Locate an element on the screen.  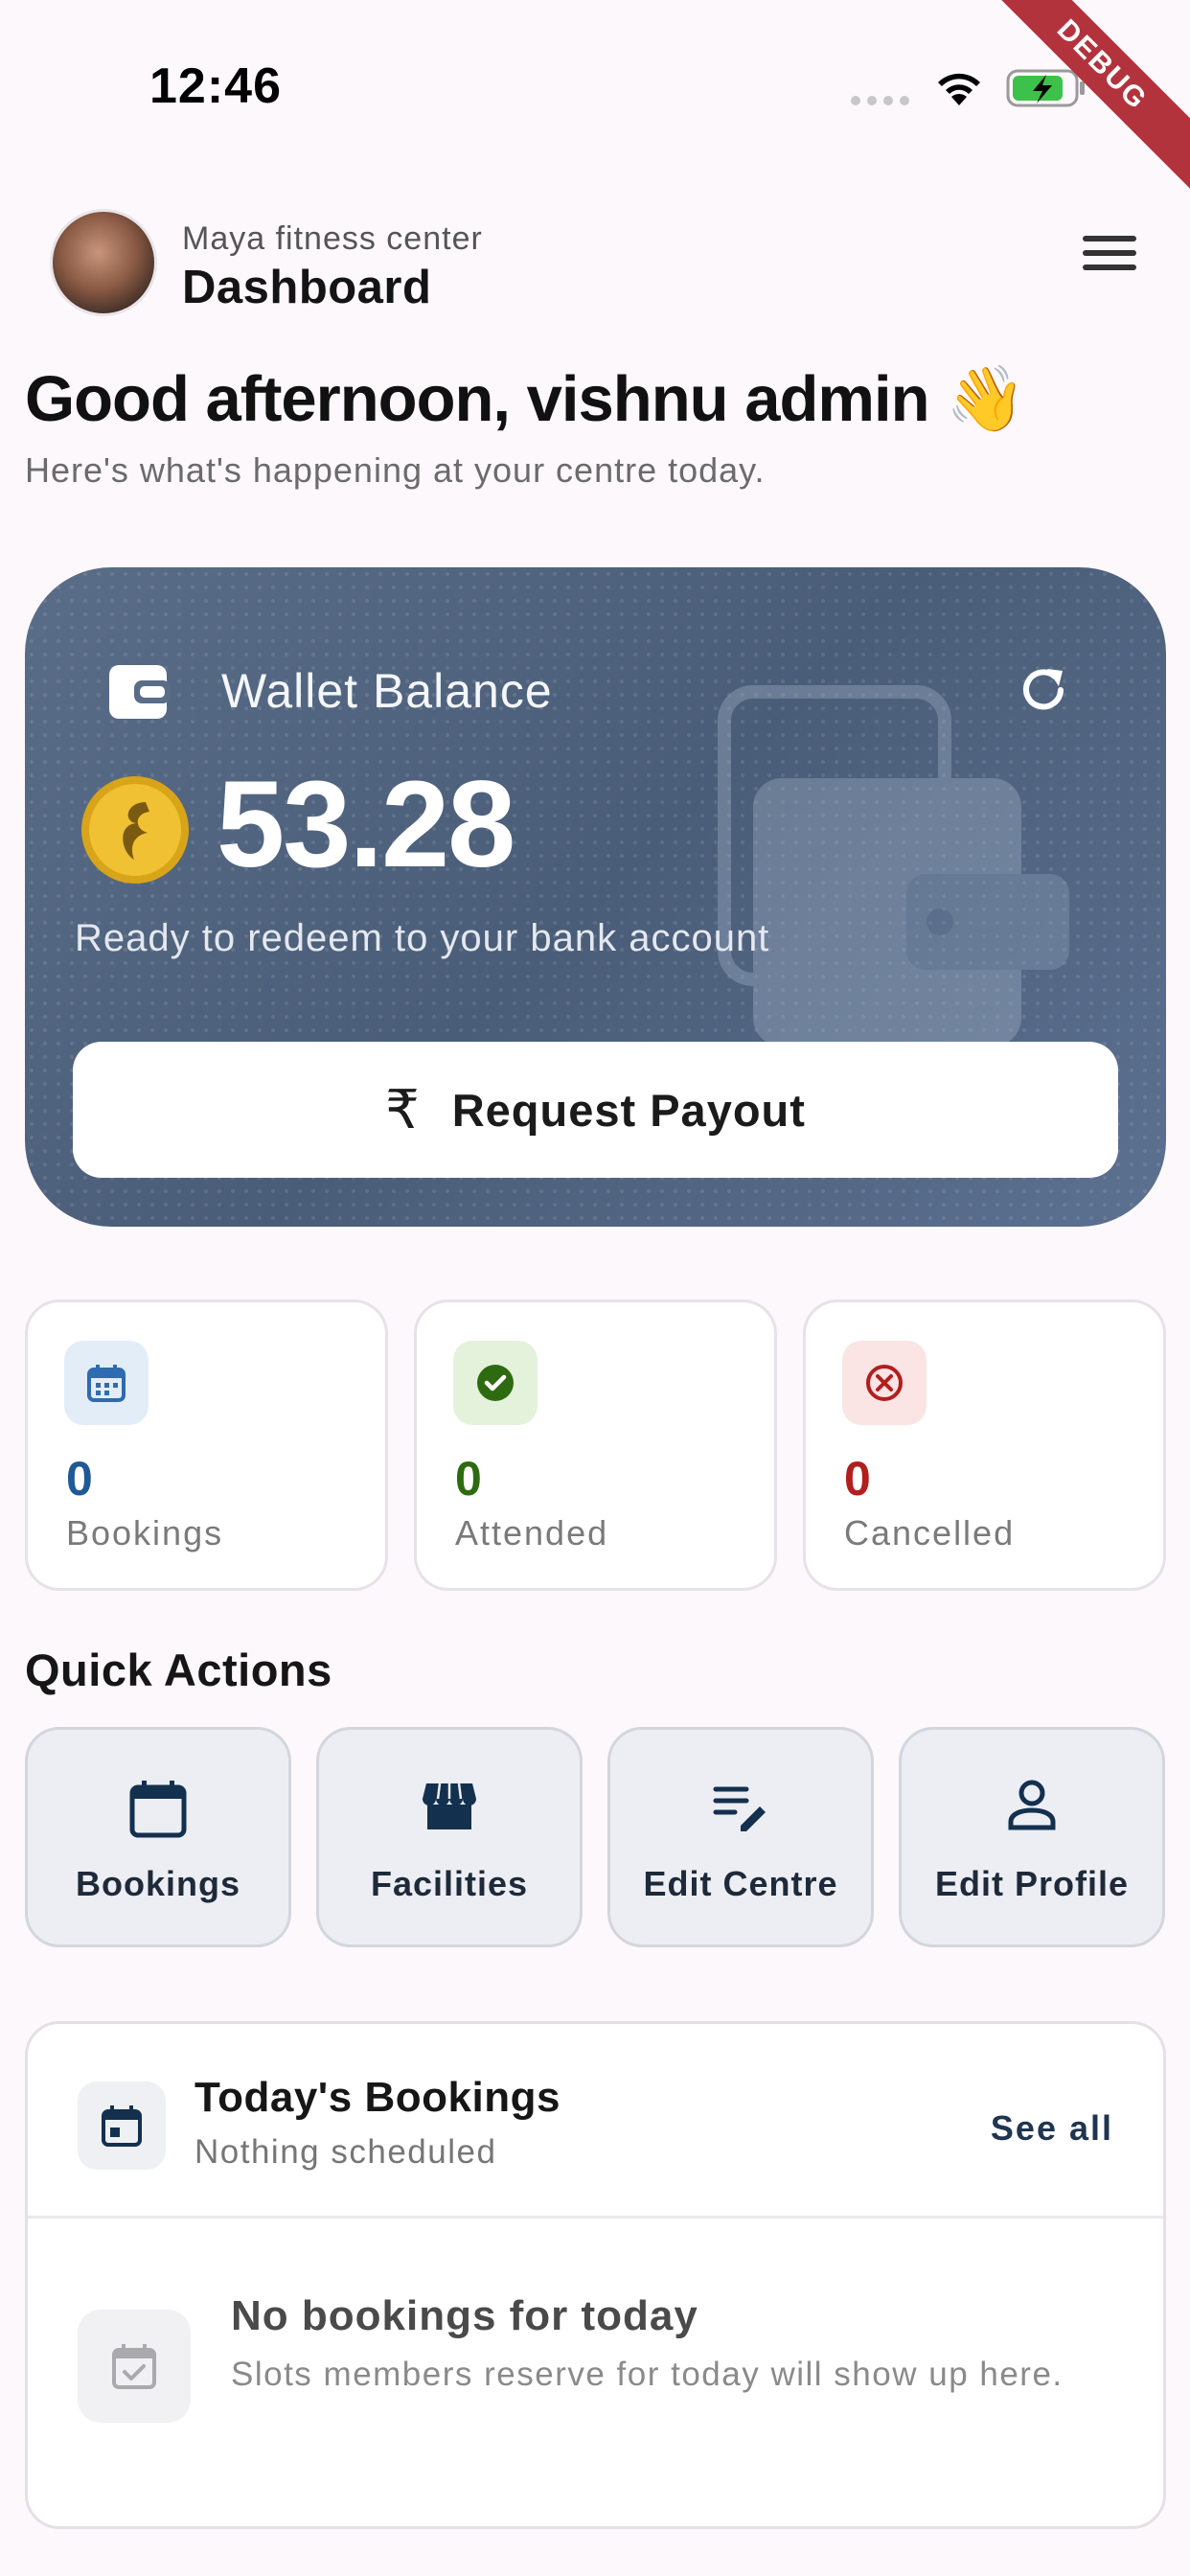
page-title: Dashboard is located at coordinates (307, 287).